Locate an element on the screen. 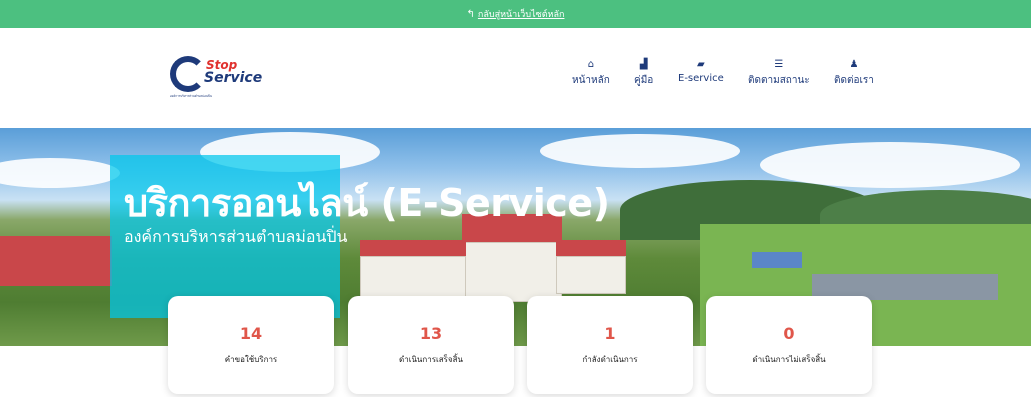 This screenshot has height=397, width=1031. list-icon: ☰ is located at coordinates (779, 64).